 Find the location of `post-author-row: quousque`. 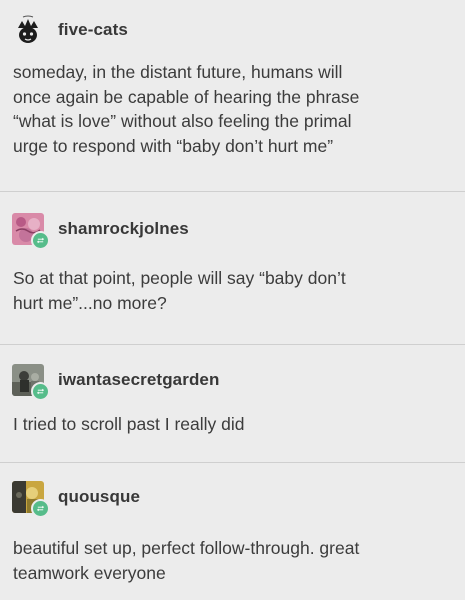

post-author-row: quousque is located at coordinates (76, 498).